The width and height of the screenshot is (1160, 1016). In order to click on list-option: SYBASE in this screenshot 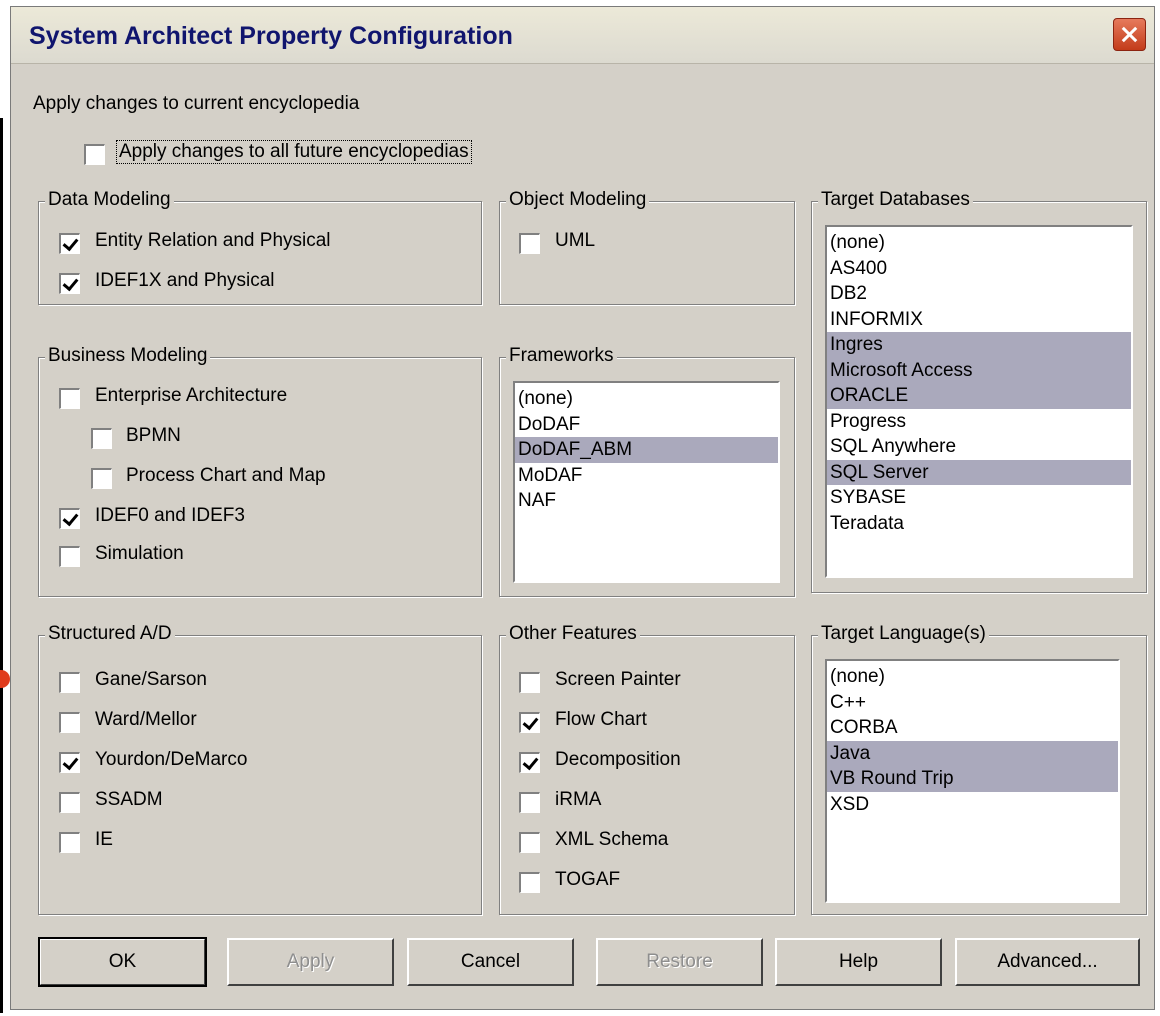, I will do `click(979, 498)`.